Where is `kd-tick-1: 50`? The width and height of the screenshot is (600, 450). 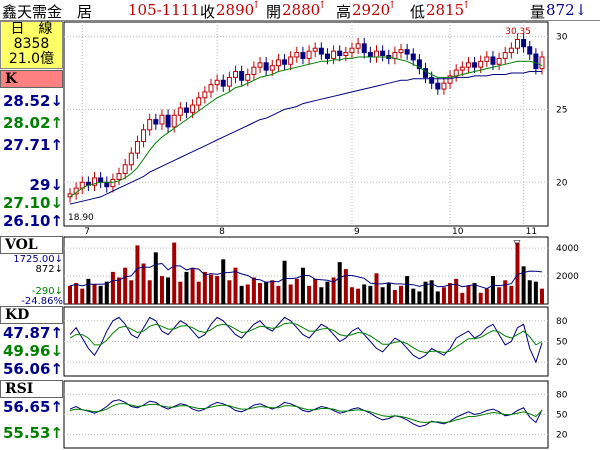
kd-tick-1: 50 is located at coordinates (562, 343).